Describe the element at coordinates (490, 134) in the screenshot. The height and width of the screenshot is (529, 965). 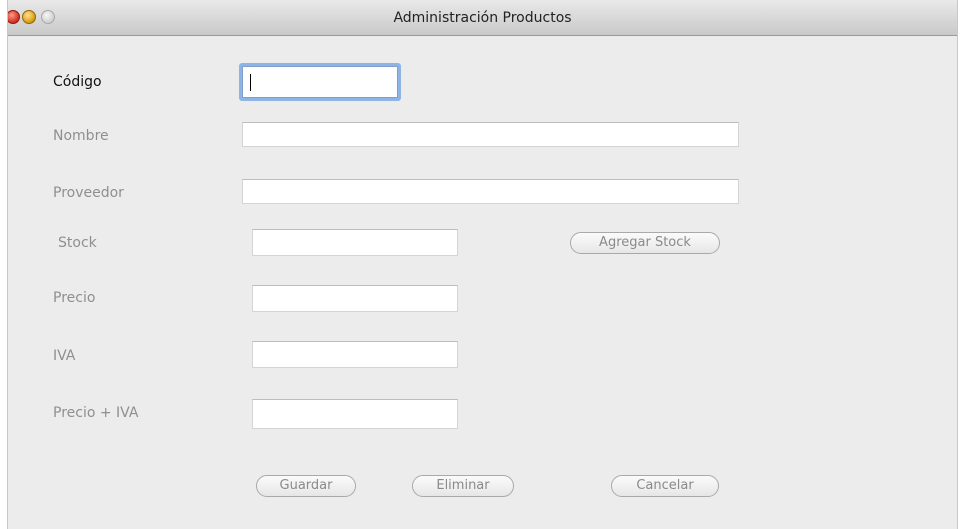
I see `nombre-field` at that location.